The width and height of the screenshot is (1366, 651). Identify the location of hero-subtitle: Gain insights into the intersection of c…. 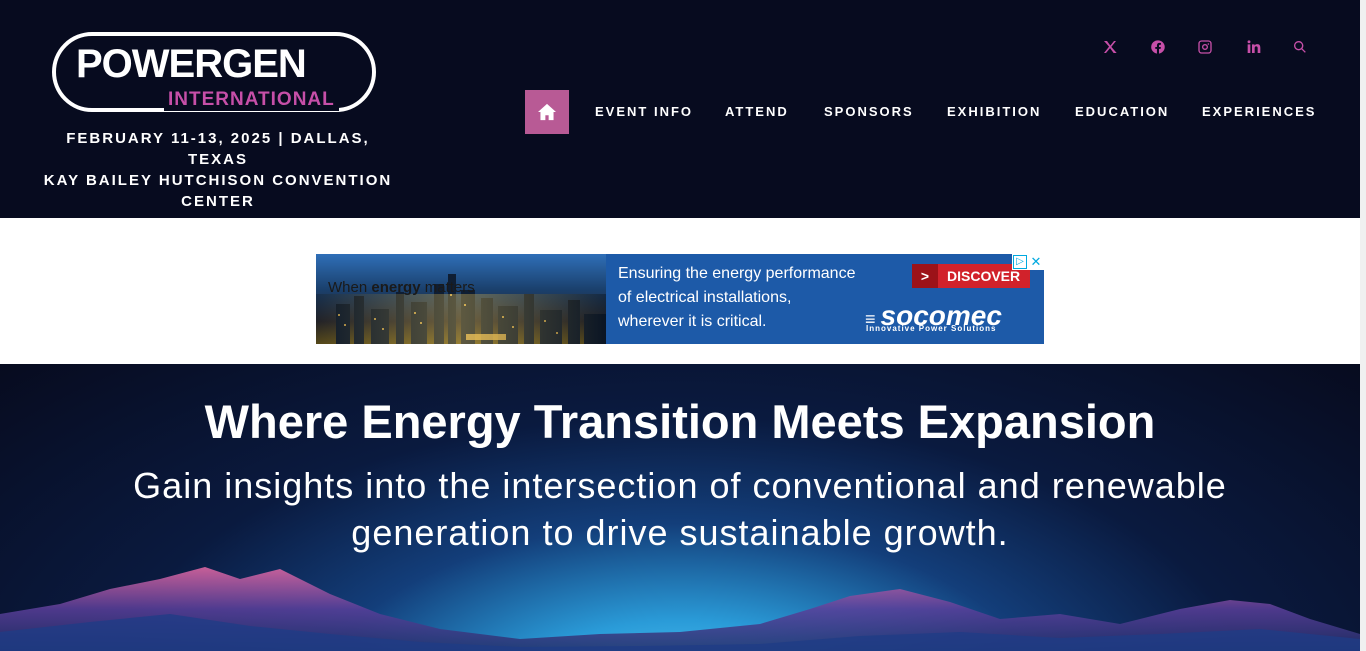
(680, 509).